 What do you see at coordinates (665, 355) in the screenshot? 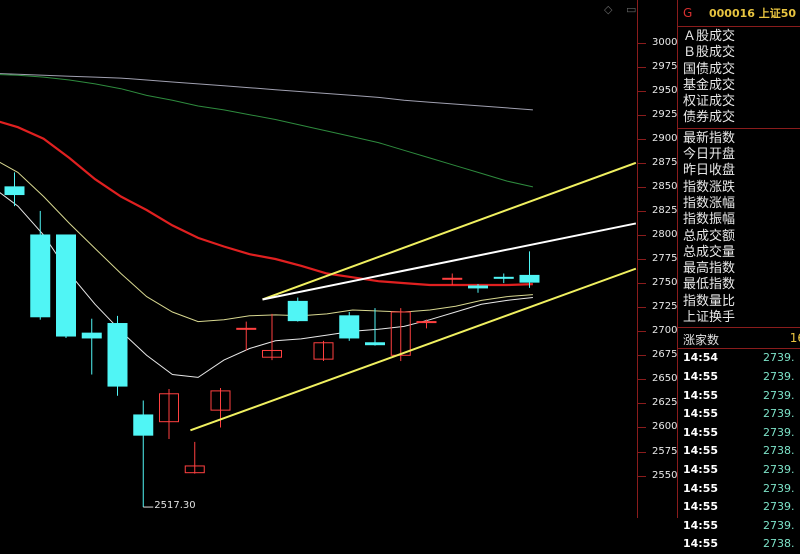
I see `y-tick-label: 2675` at bounding box center [665, 355].